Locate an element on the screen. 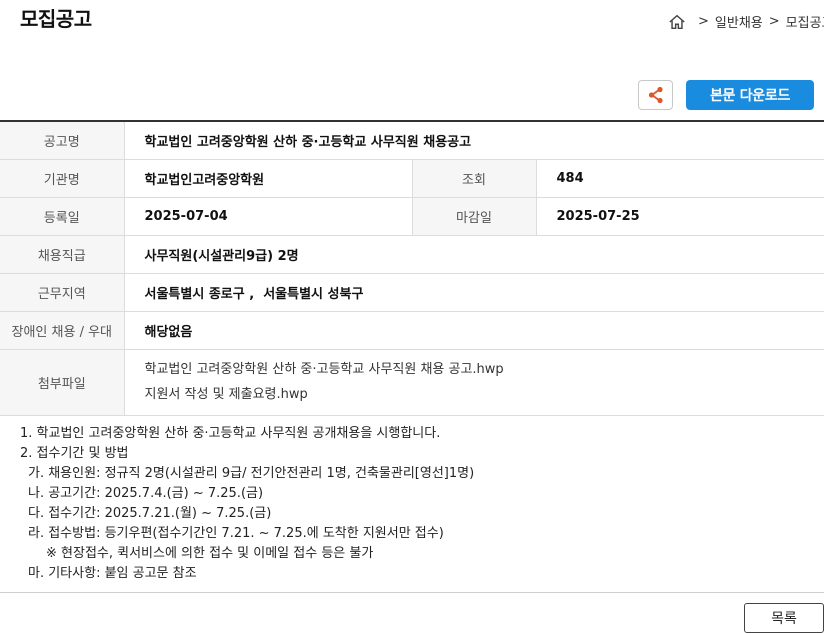  table-row: 등록일 2025-07-04 마감일 2025-07-25 is located at coordinates (412, 216).